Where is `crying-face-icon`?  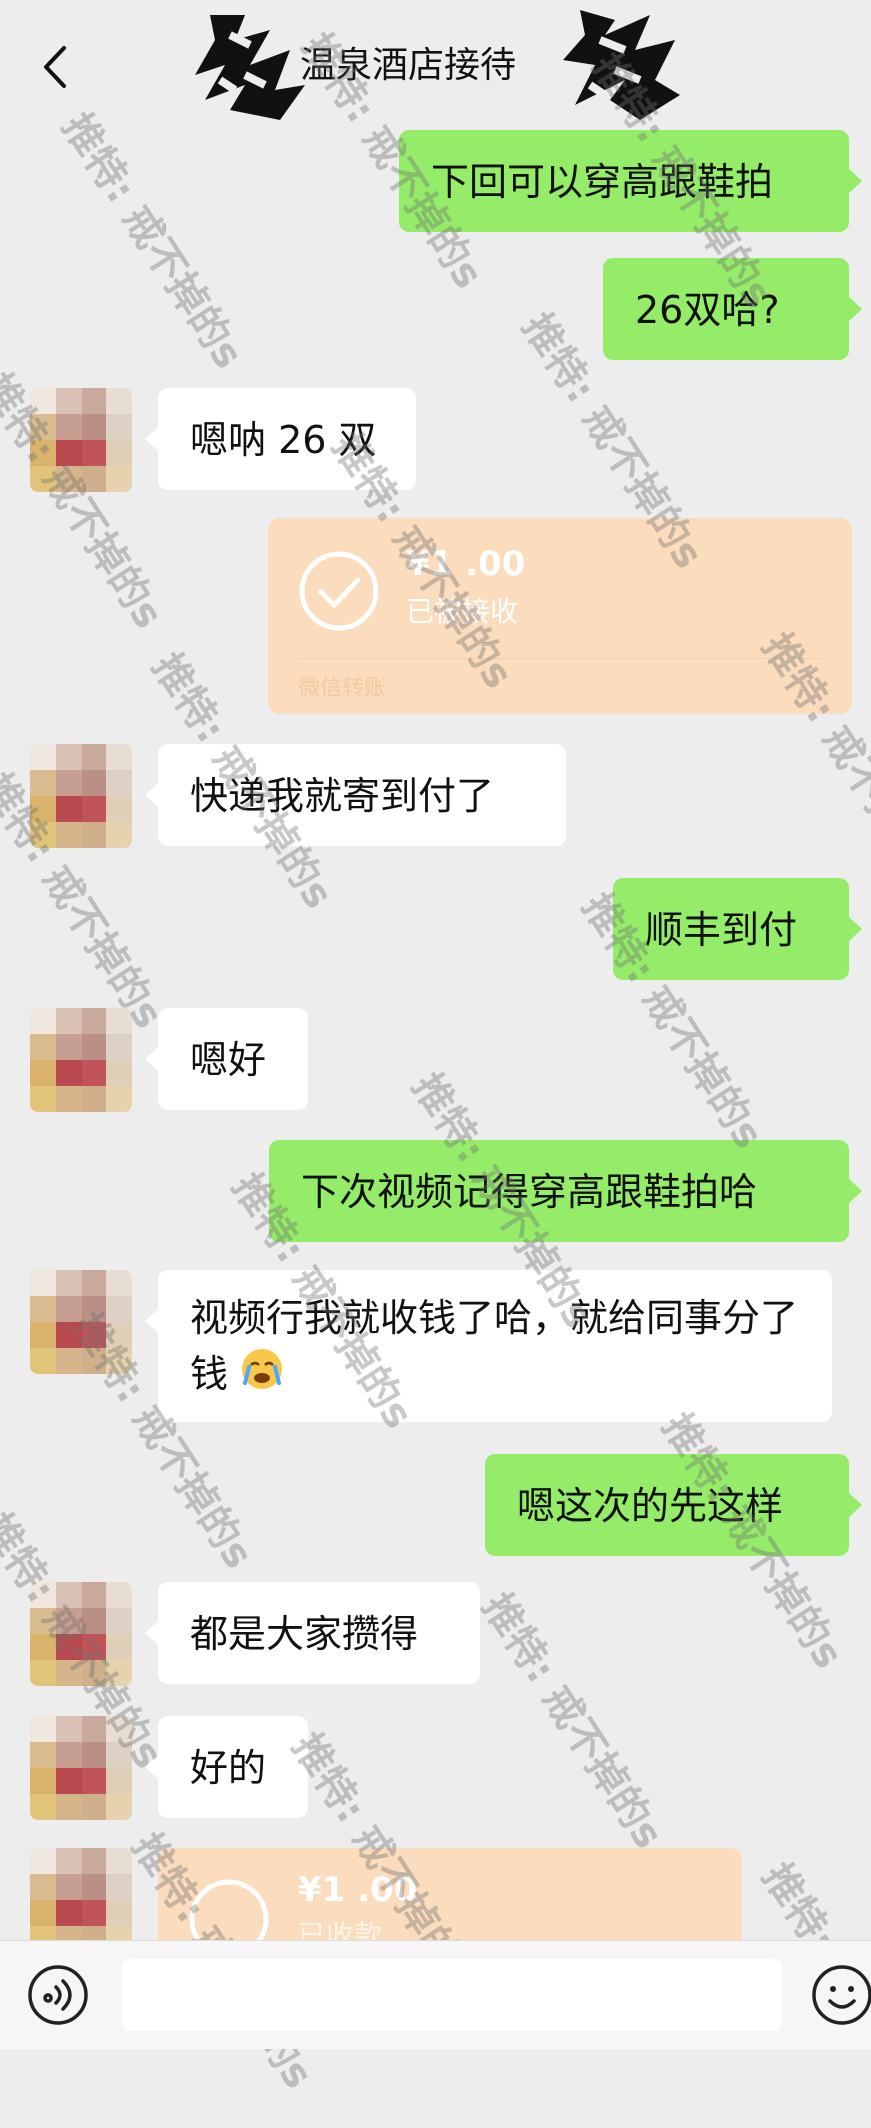 crying-face-icon is located at coordinates (262, 1376).